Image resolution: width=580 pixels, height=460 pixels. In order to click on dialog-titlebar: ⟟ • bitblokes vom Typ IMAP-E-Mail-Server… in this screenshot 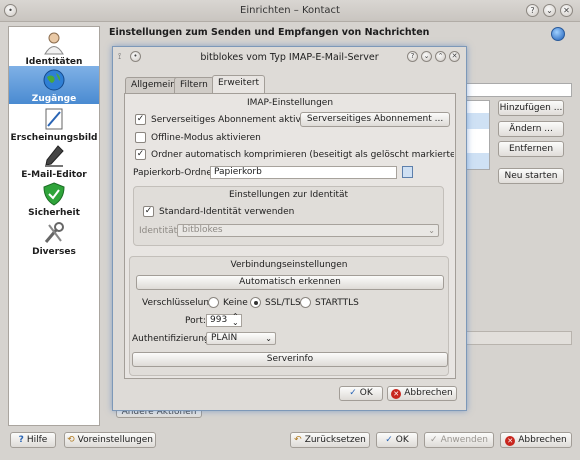, I will do `click(289, 57)`.